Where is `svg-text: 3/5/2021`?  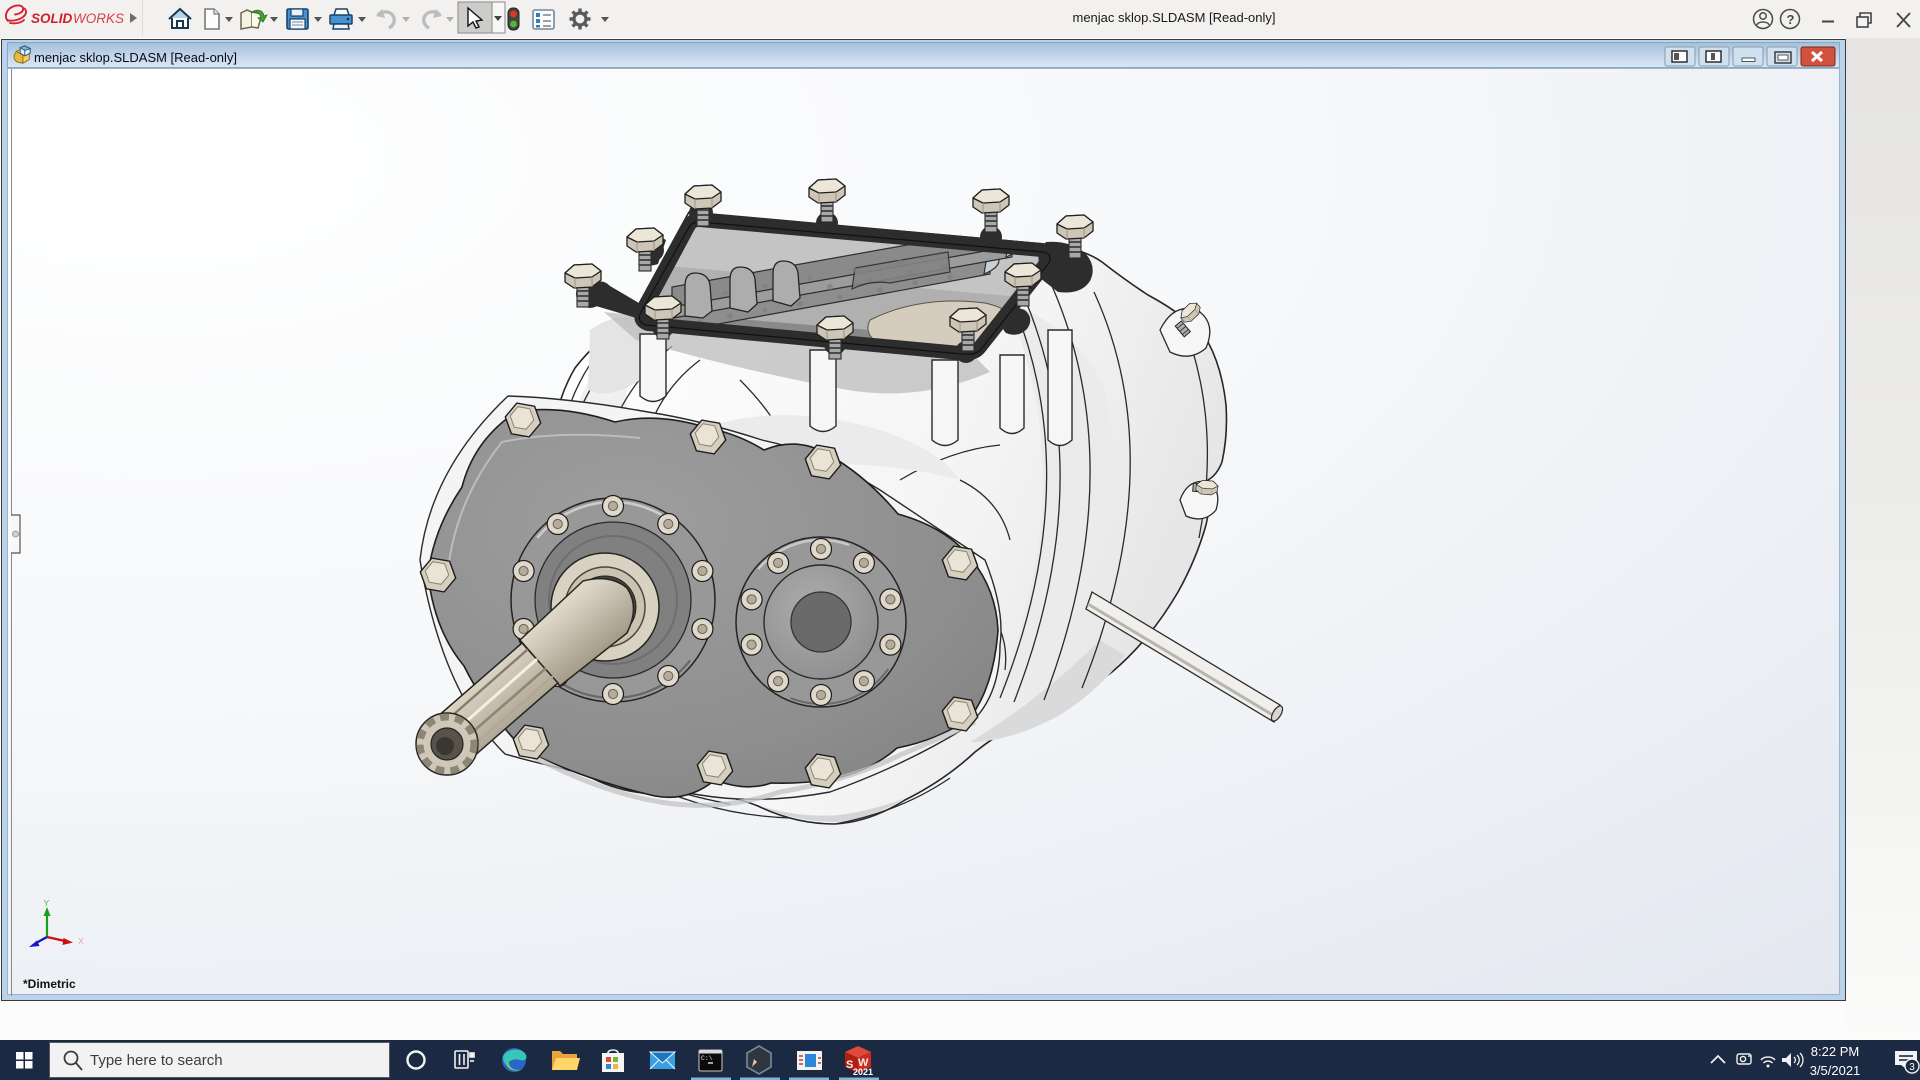
svg-text: 3/5/2021 is located at coordinates (1835, 1070).